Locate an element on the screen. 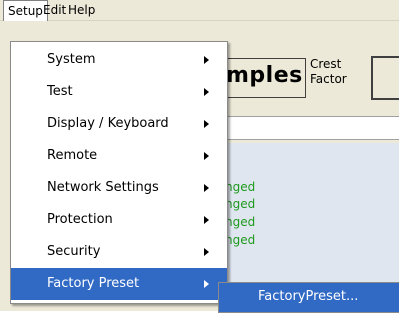 Image resolution: width=399 pixels, height=313 pixels. menu-item-label: Remote is located at coordinates (72, 155).